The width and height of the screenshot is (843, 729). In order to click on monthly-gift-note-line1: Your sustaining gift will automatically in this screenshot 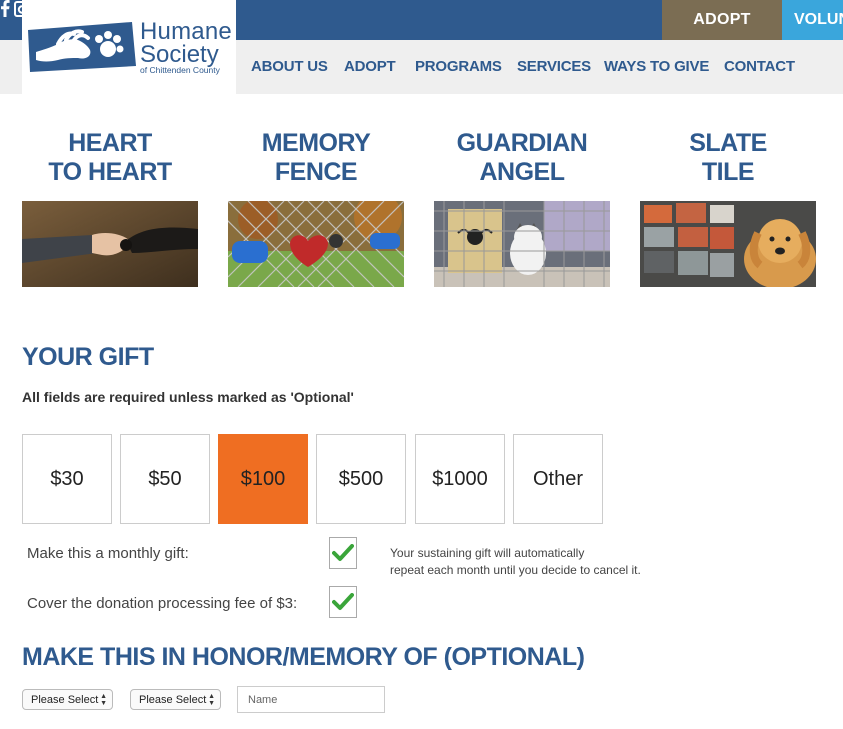, I will do `click(487, 553)`.